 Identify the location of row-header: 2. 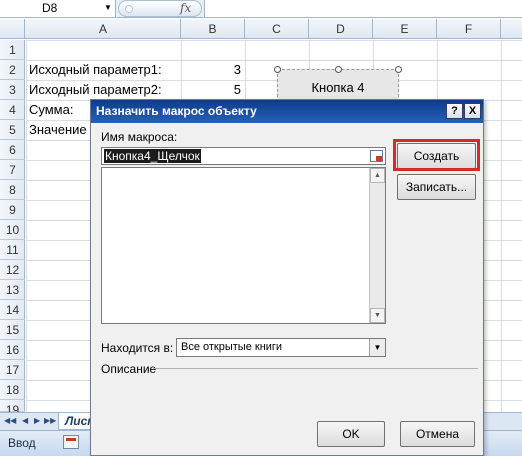
(12, 70).